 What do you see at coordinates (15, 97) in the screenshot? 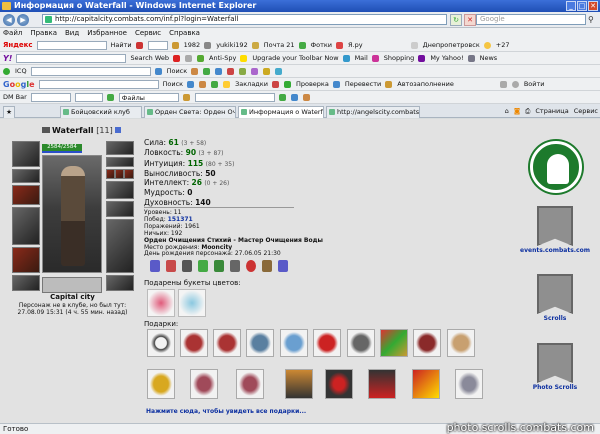
I see `dm-label: DM Bar` at bounding box center [15, 97].